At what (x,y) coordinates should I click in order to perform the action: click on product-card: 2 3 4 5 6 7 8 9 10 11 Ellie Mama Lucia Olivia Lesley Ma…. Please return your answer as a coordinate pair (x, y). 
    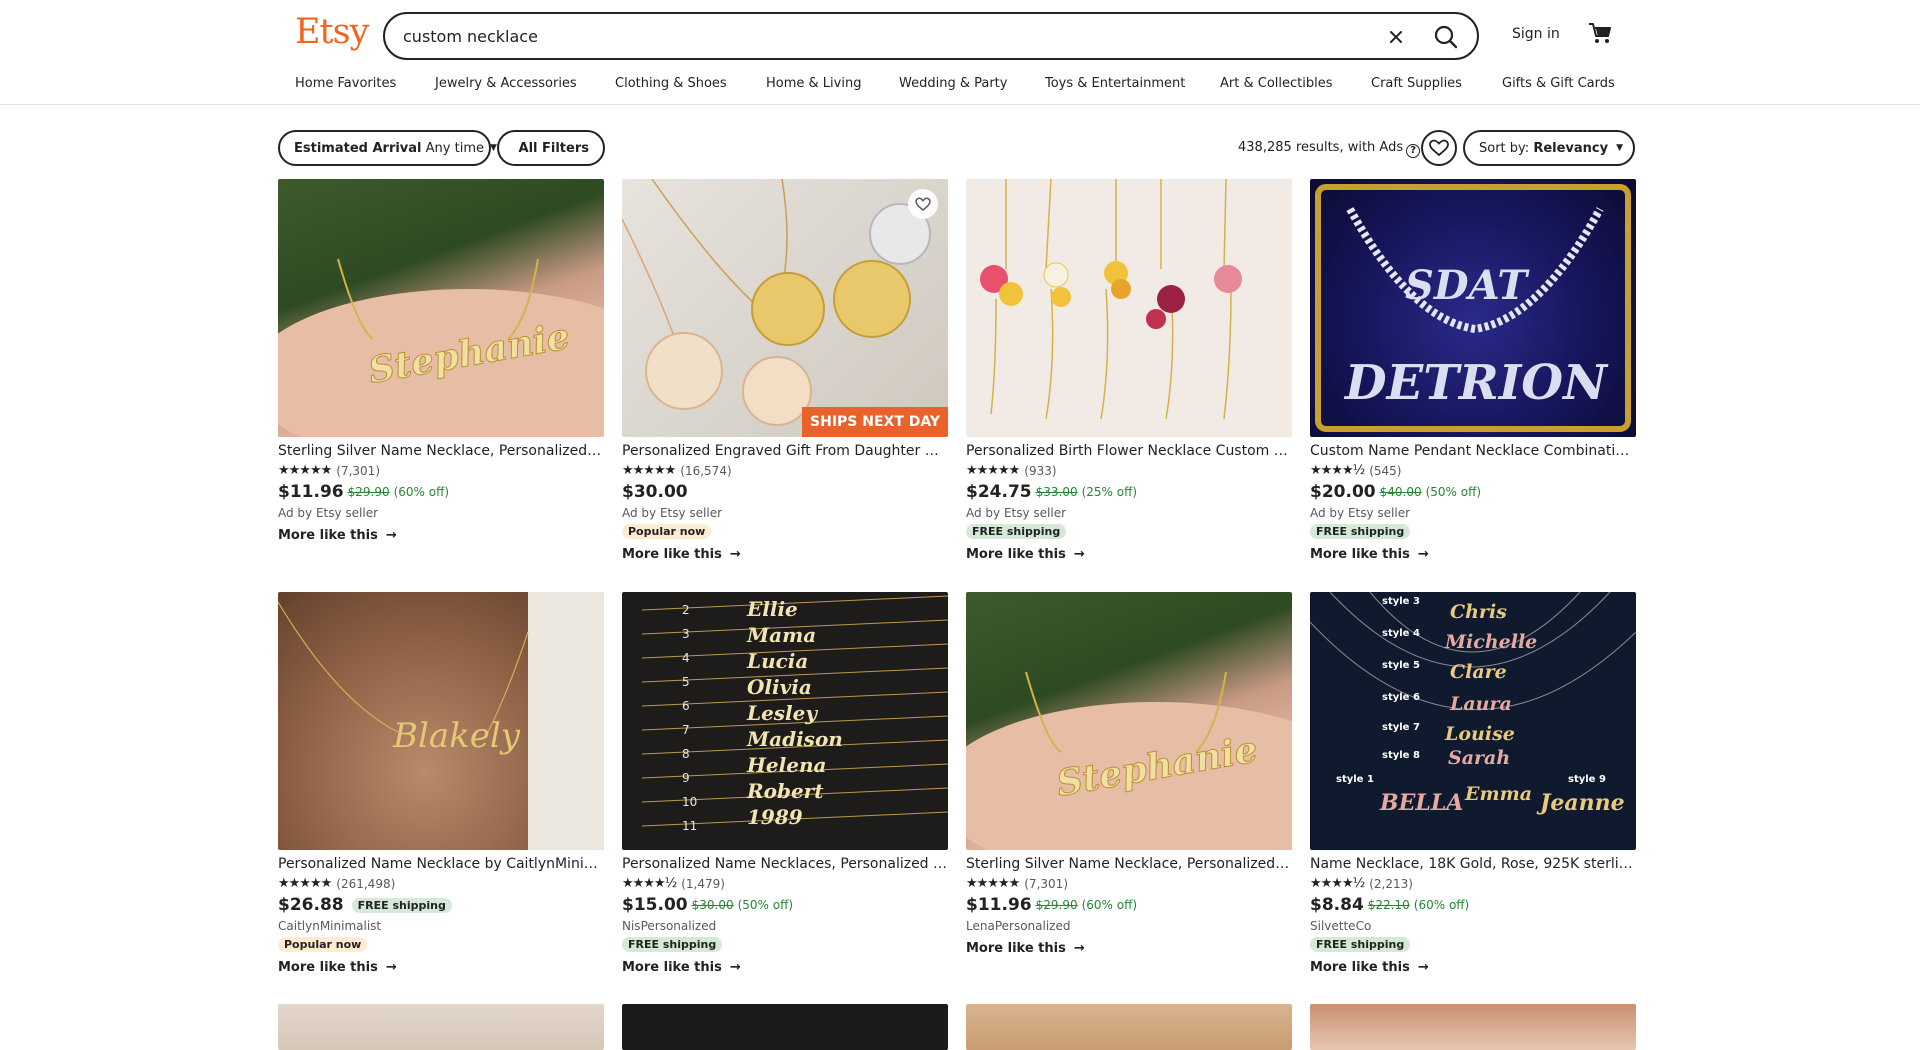
    Looking at the image, I should click on (785, 783).